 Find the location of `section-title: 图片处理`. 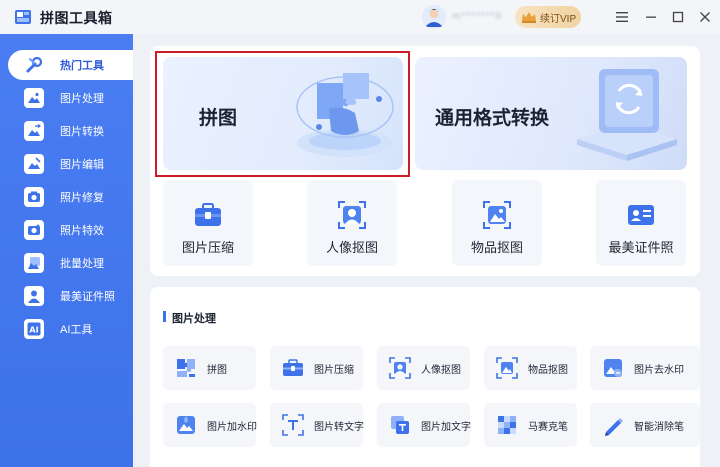

section-title: 图片处理 is located at coordinates (194, 319).